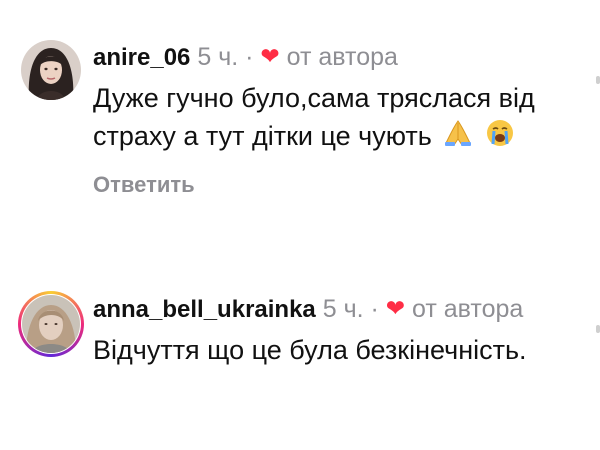 The image size is (600, 450). I want to click on comment-meta: anire_06 5 ч. · ❤ от автора, so click(339, 57).